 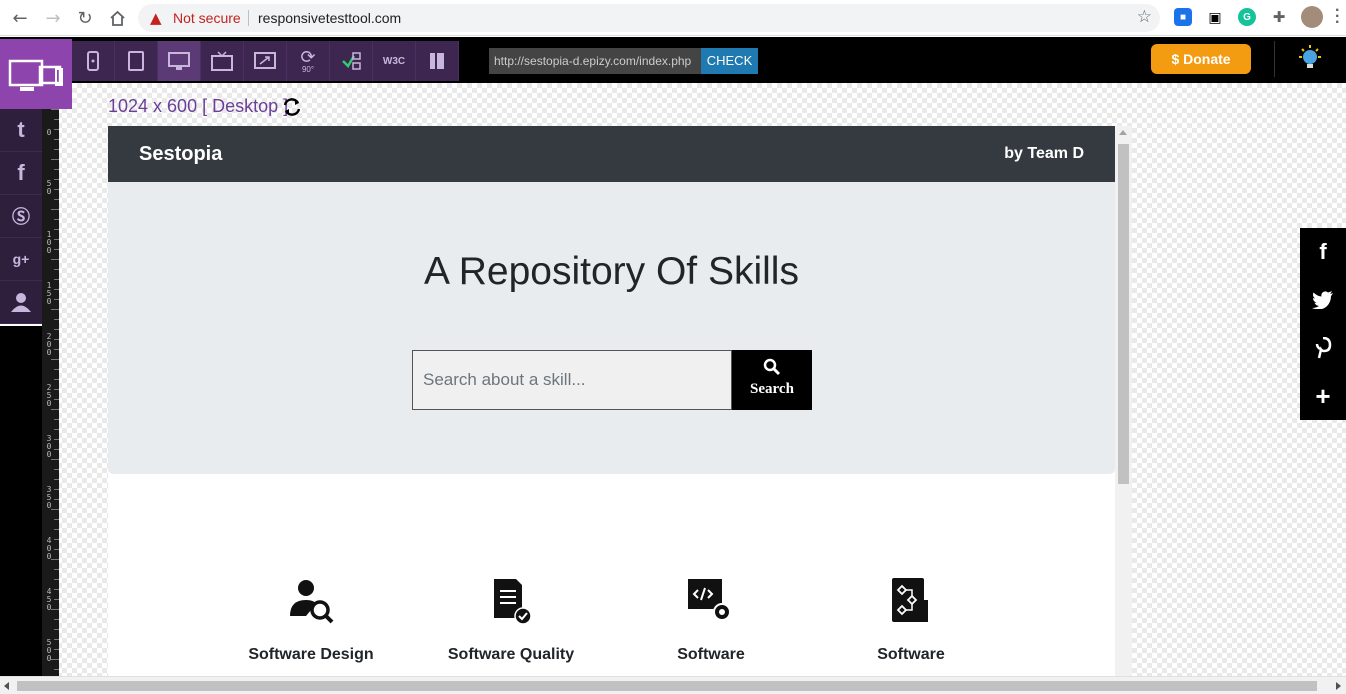 I want to click on toolbar-divider, so click(x=1274, y=59).